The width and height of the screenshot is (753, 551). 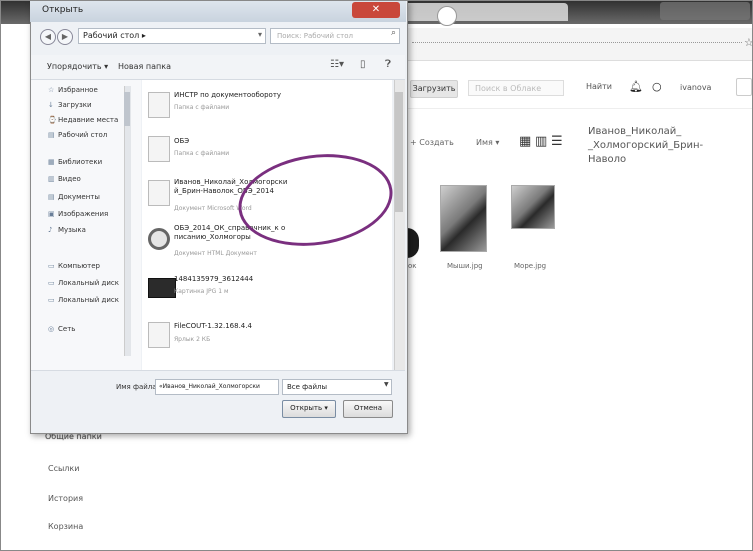 What do you see at coordinates (137, 387) in the screenshot?
I see `filename-label: Имя файла:` at bounding box center [137, 387].